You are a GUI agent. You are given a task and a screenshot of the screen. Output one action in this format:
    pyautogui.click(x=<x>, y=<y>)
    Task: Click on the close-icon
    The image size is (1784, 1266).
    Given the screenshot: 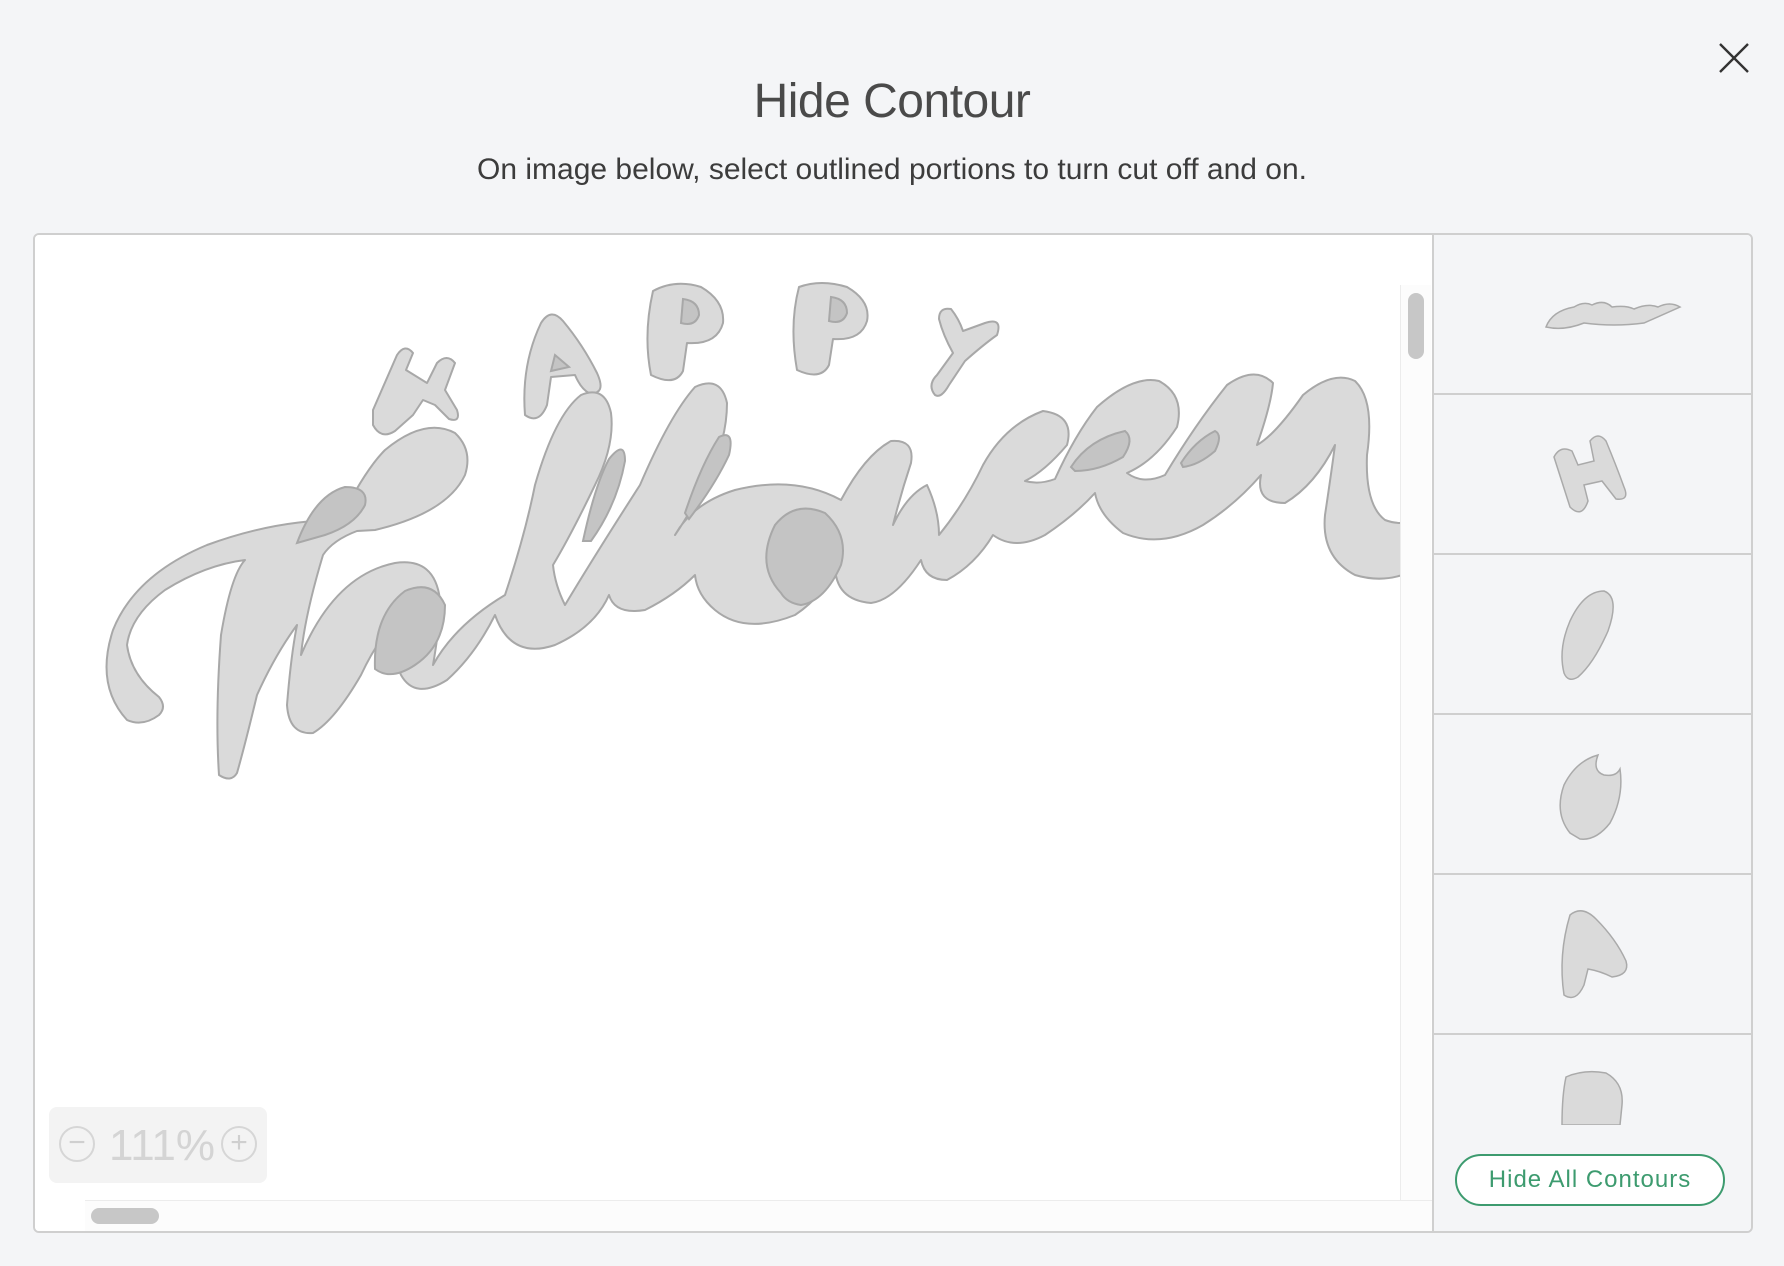 What is the action you would take?
    pyautogui.click(x=1734, y=58)
    